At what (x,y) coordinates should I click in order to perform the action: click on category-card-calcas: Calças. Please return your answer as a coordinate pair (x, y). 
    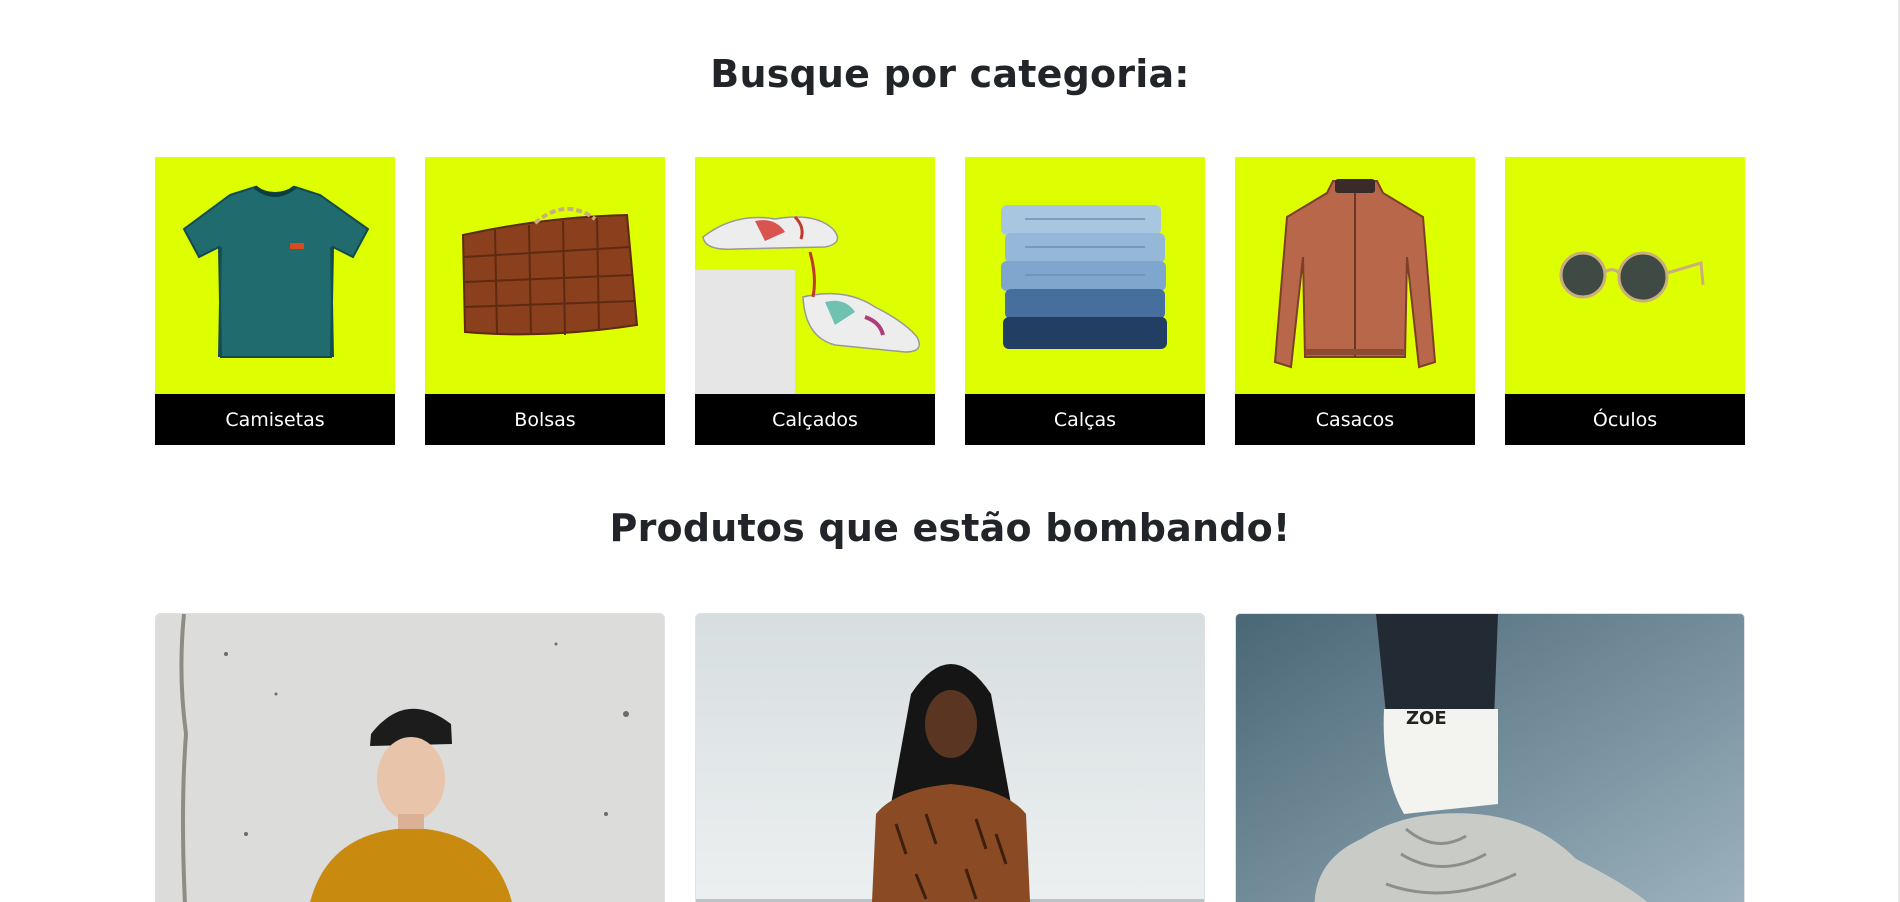
    Looking at the image, I should click on (1085, 301).